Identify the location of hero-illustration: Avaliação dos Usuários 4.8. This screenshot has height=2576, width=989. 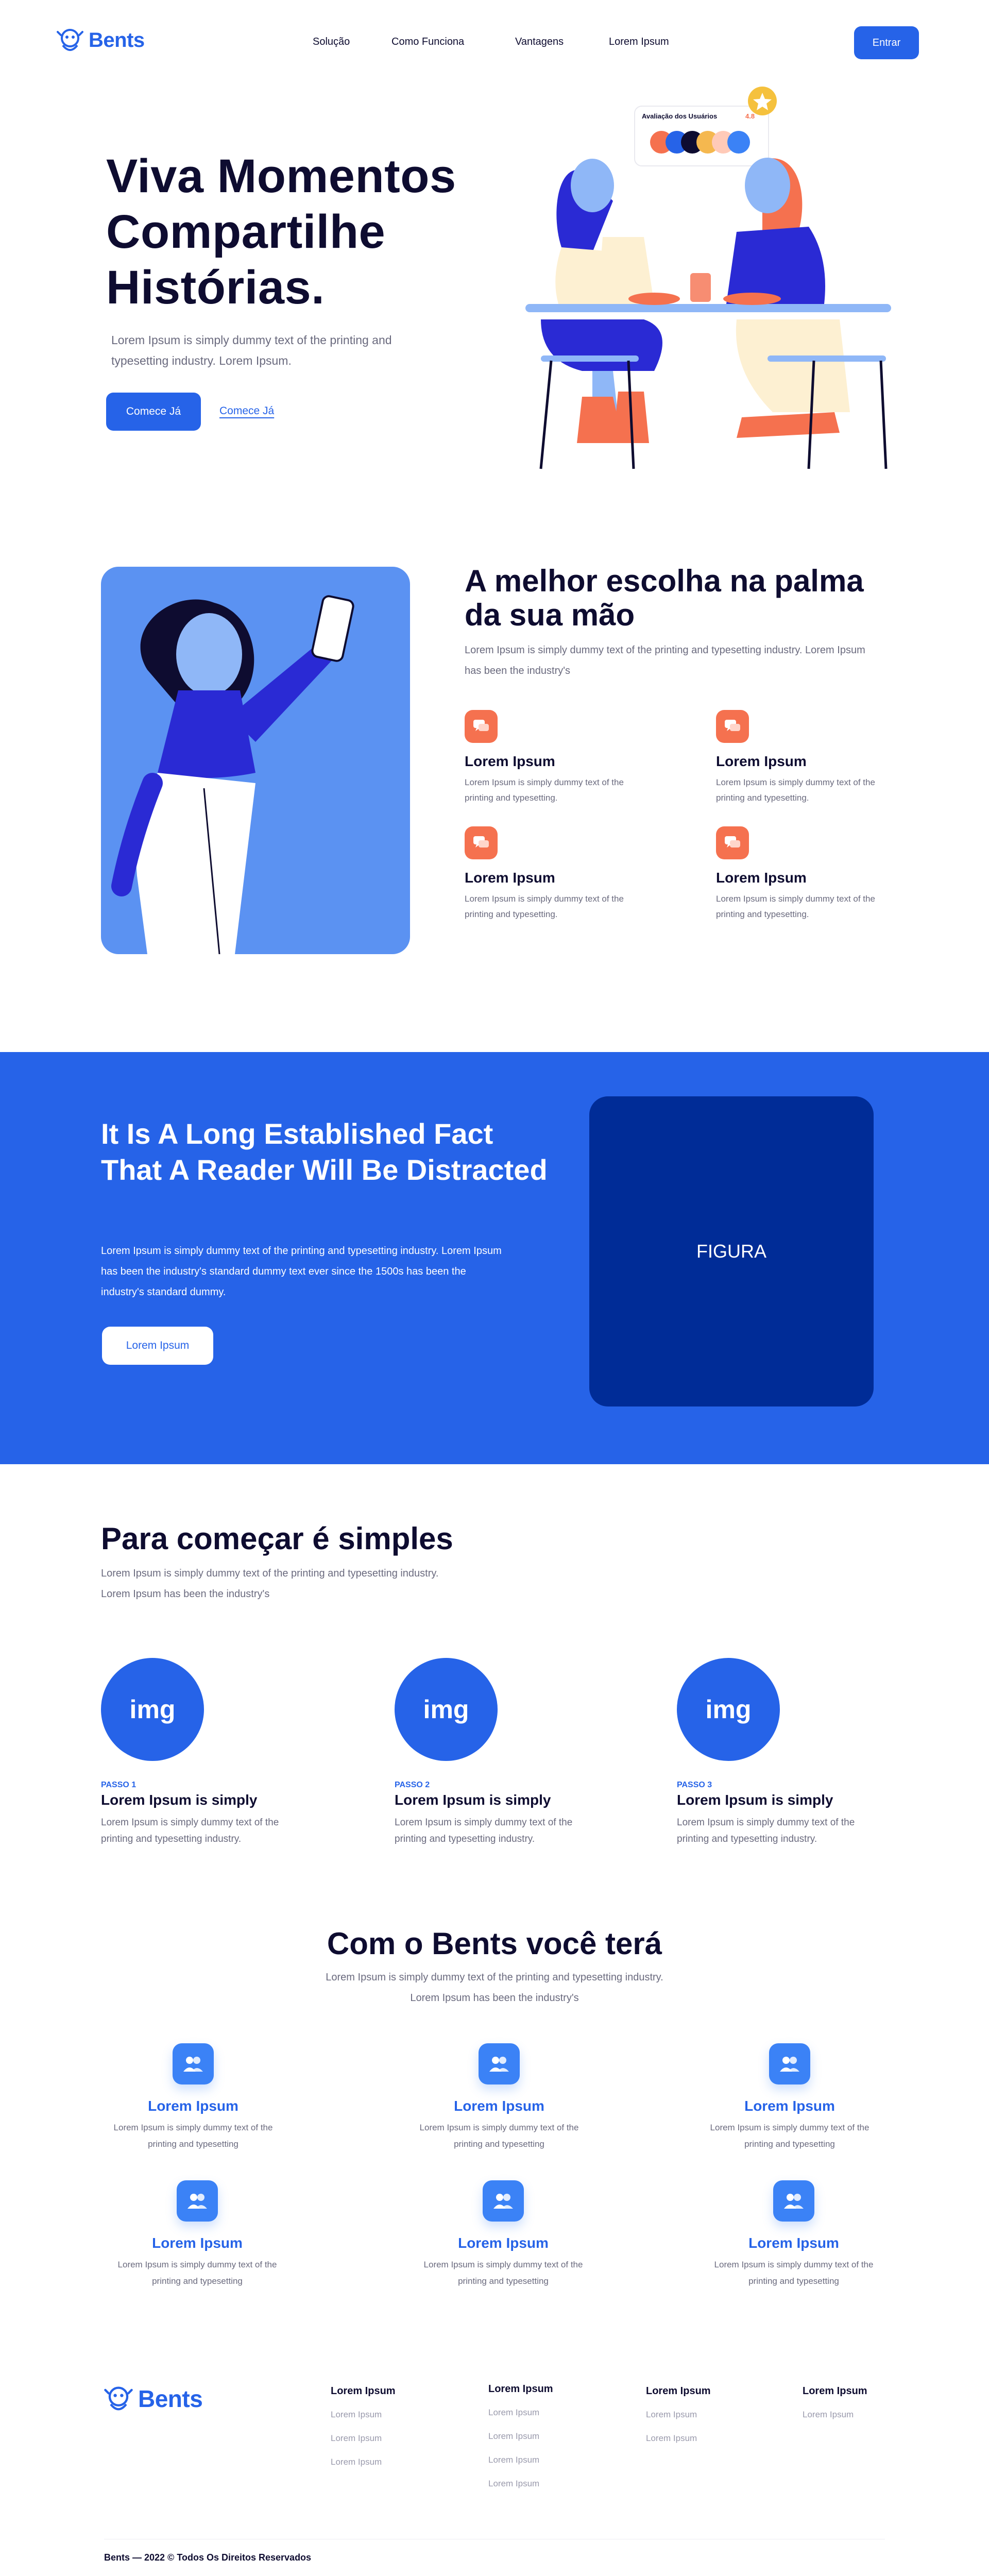
(710, 278).